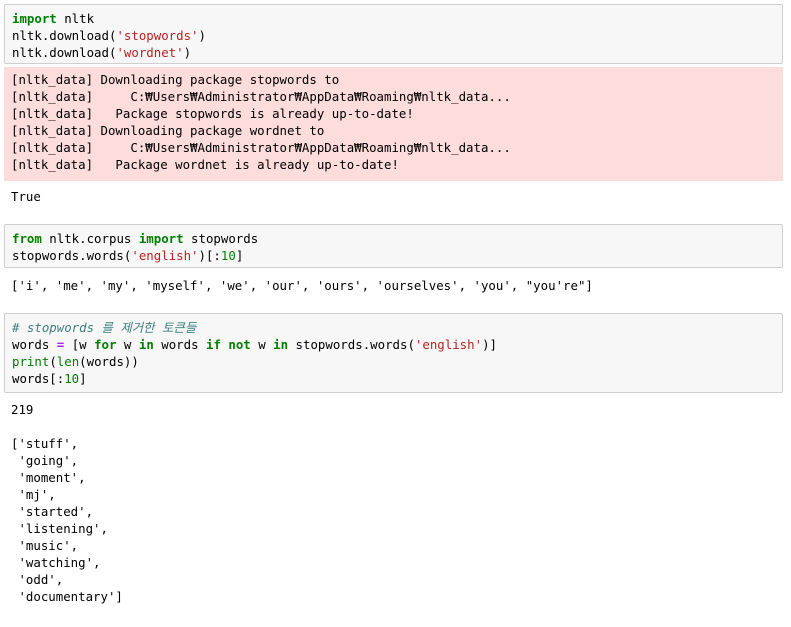  Describe the element at coordinates (22, 409) in the screenshot. I see `output-line: 219` at that location.